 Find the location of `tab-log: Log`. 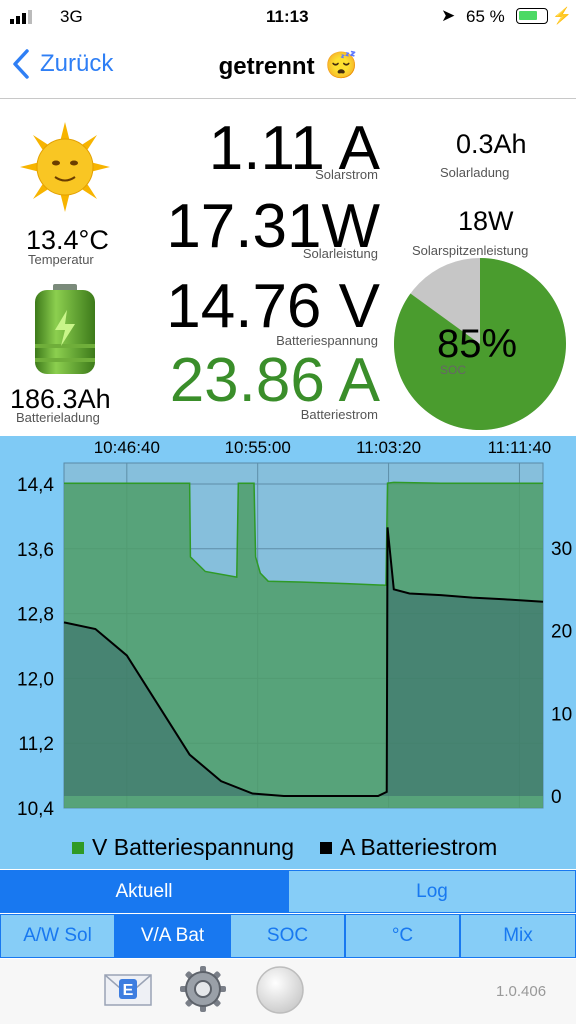

tab-log: Log is located at coordinates (432, 891).